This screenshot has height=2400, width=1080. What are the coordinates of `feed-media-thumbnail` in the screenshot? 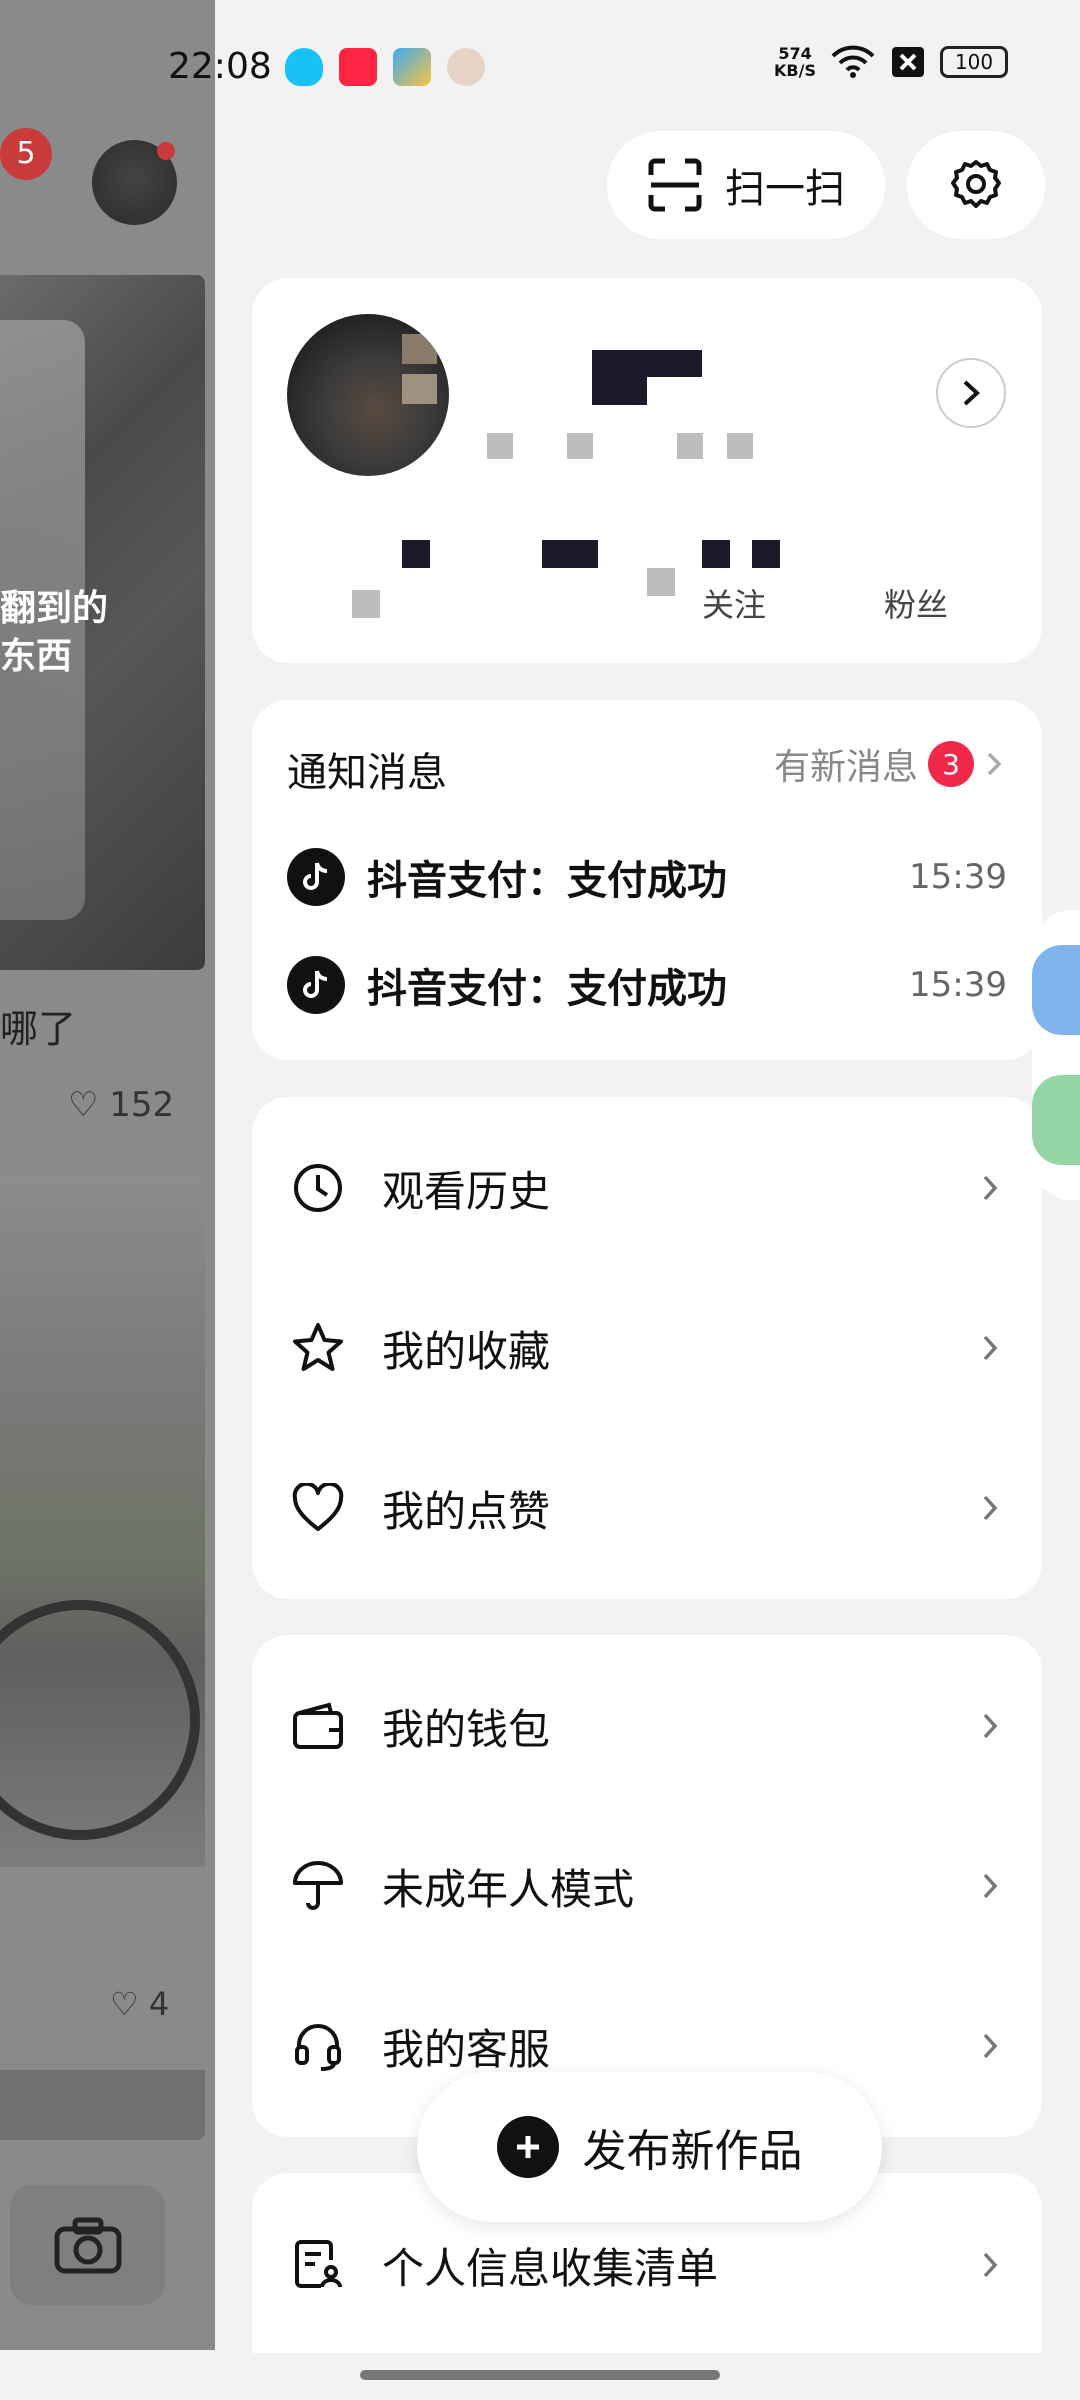 It's located at (102, 2105).